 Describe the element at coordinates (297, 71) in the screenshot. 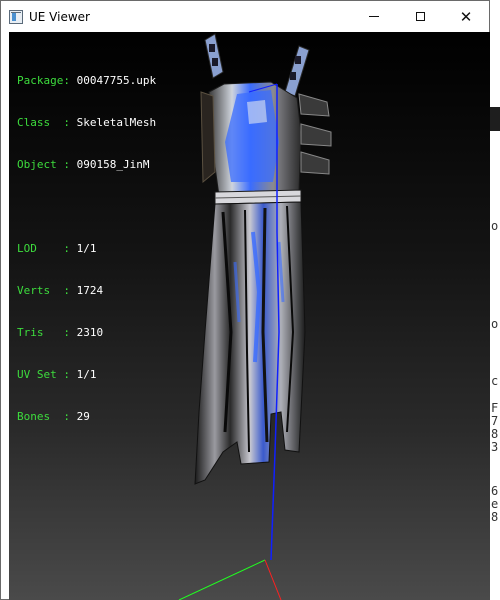

I see `shoulder-strap-right` at that location.